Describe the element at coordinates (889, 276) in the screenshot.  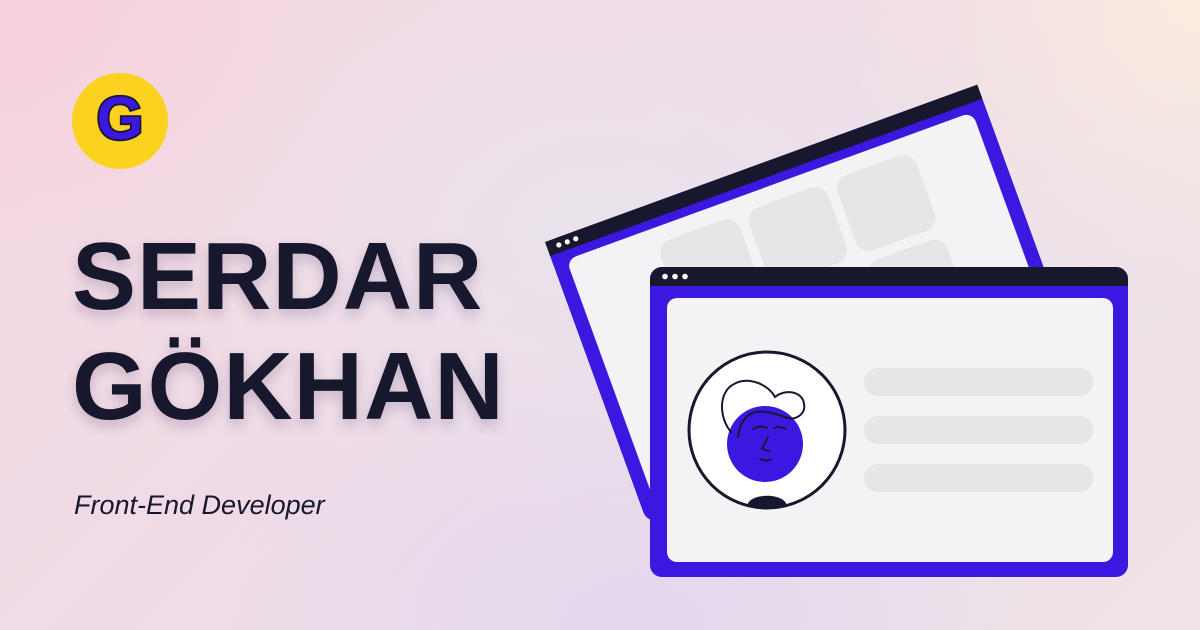
I see `front-window-titlebar` at that location.